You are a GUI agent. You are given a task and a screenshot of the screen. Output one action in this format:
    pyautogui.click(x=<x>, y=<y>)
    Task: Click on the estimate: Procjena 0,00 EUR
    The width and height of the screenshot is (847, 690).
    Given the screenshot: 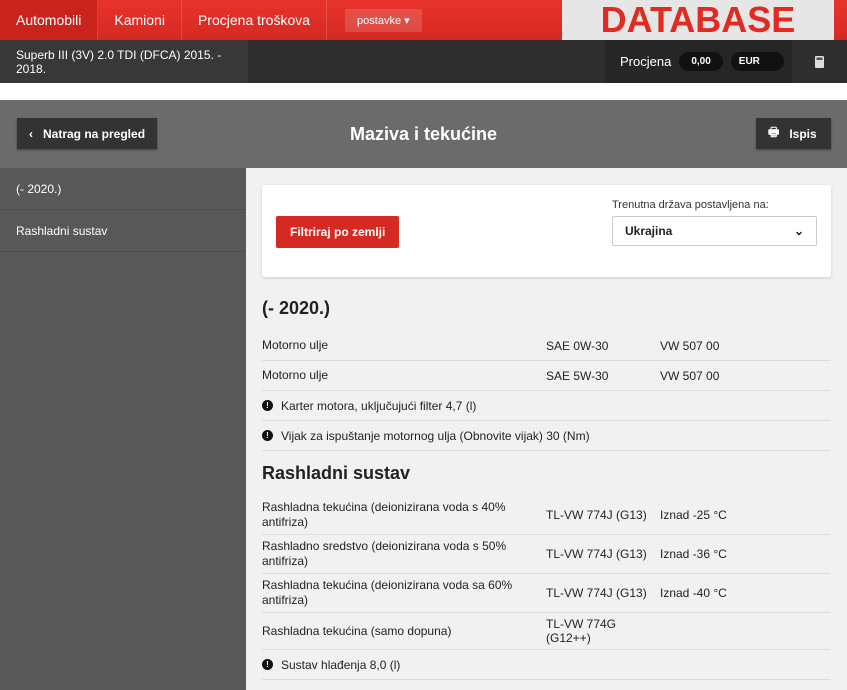 What is the action you would take?
    pyautogui.click(x=698, y=61)
    